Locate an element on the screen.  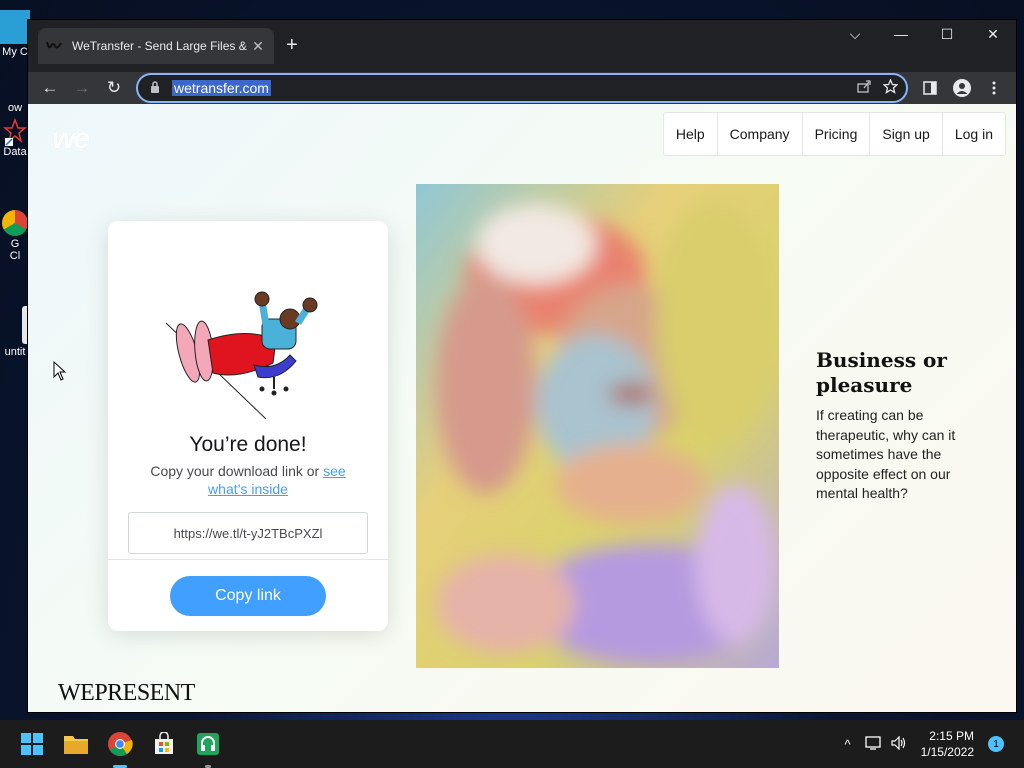
desktop-icon-label: Cl is located at coordinates (15, 256).